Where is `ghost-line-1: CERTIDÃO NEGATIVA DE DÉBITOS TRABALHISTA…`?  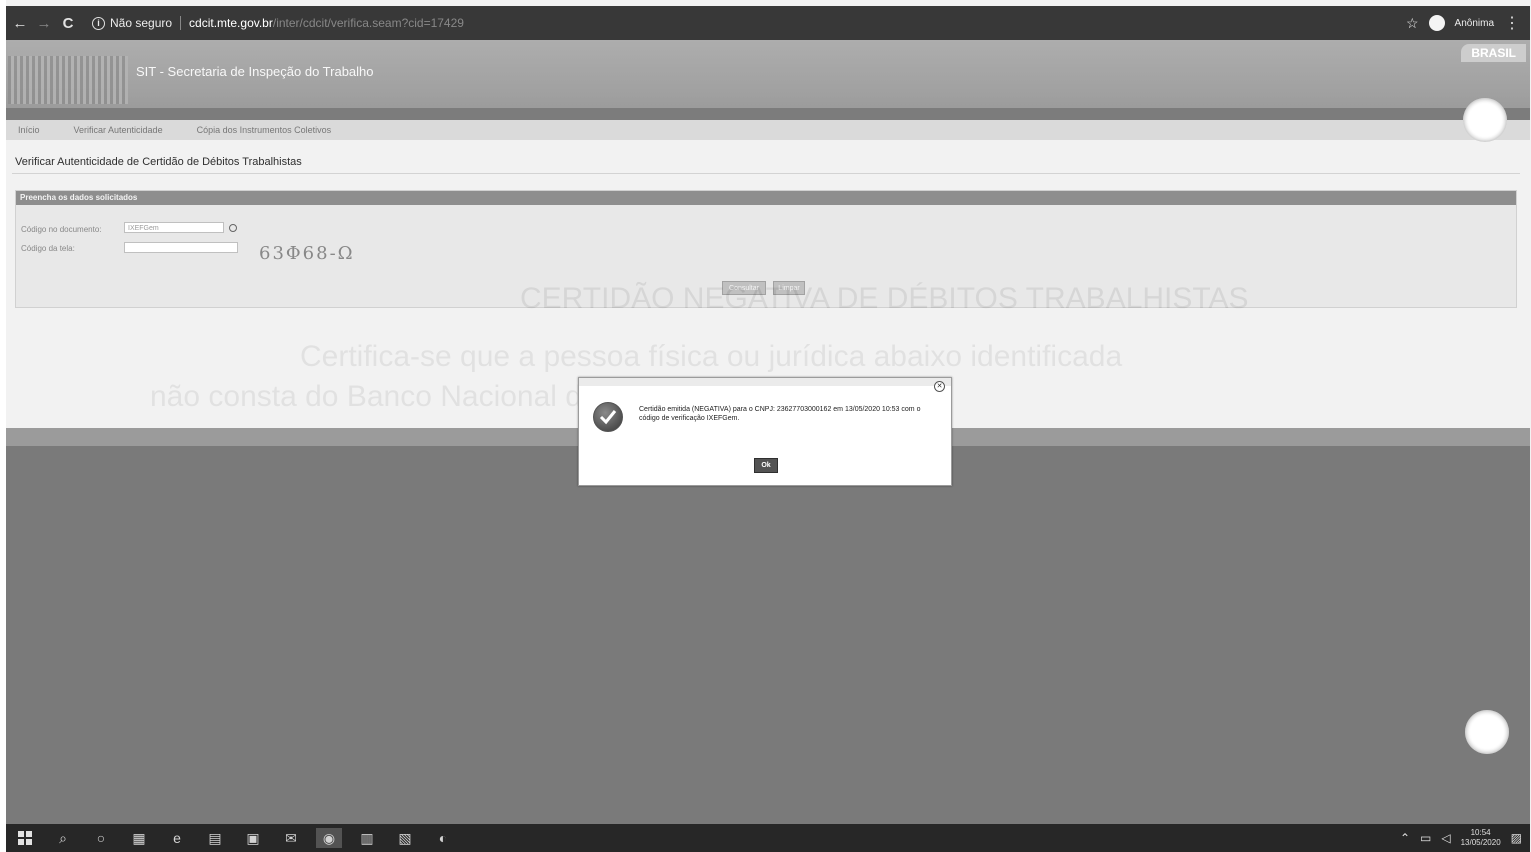 ghost-line-1: CERTIDÃO NEGATIVA DE DÉBITOS TRABALHISTA… is located at coordinates (884, 298).